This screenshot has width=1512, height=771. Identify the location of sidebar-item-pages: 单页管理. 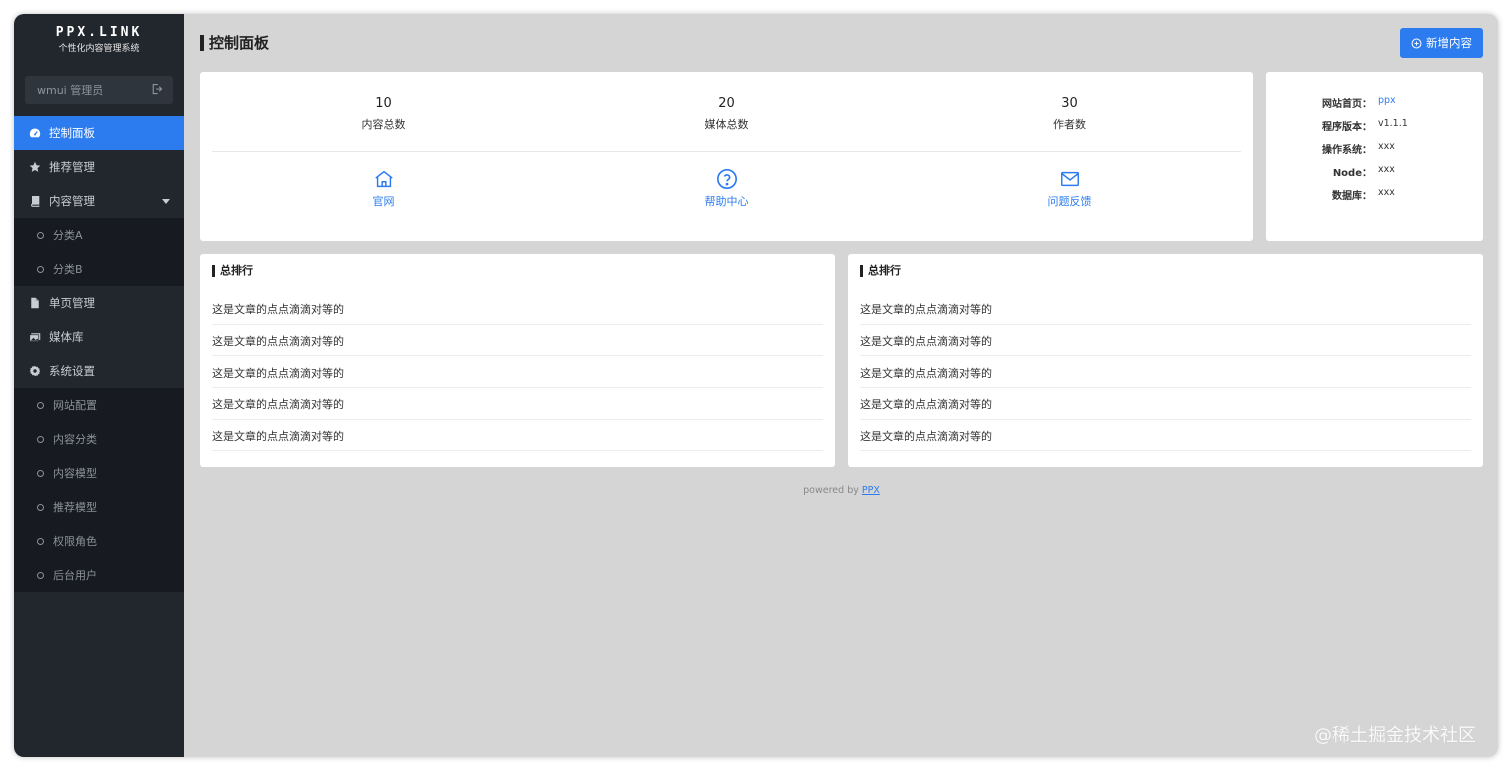
(99, 303).